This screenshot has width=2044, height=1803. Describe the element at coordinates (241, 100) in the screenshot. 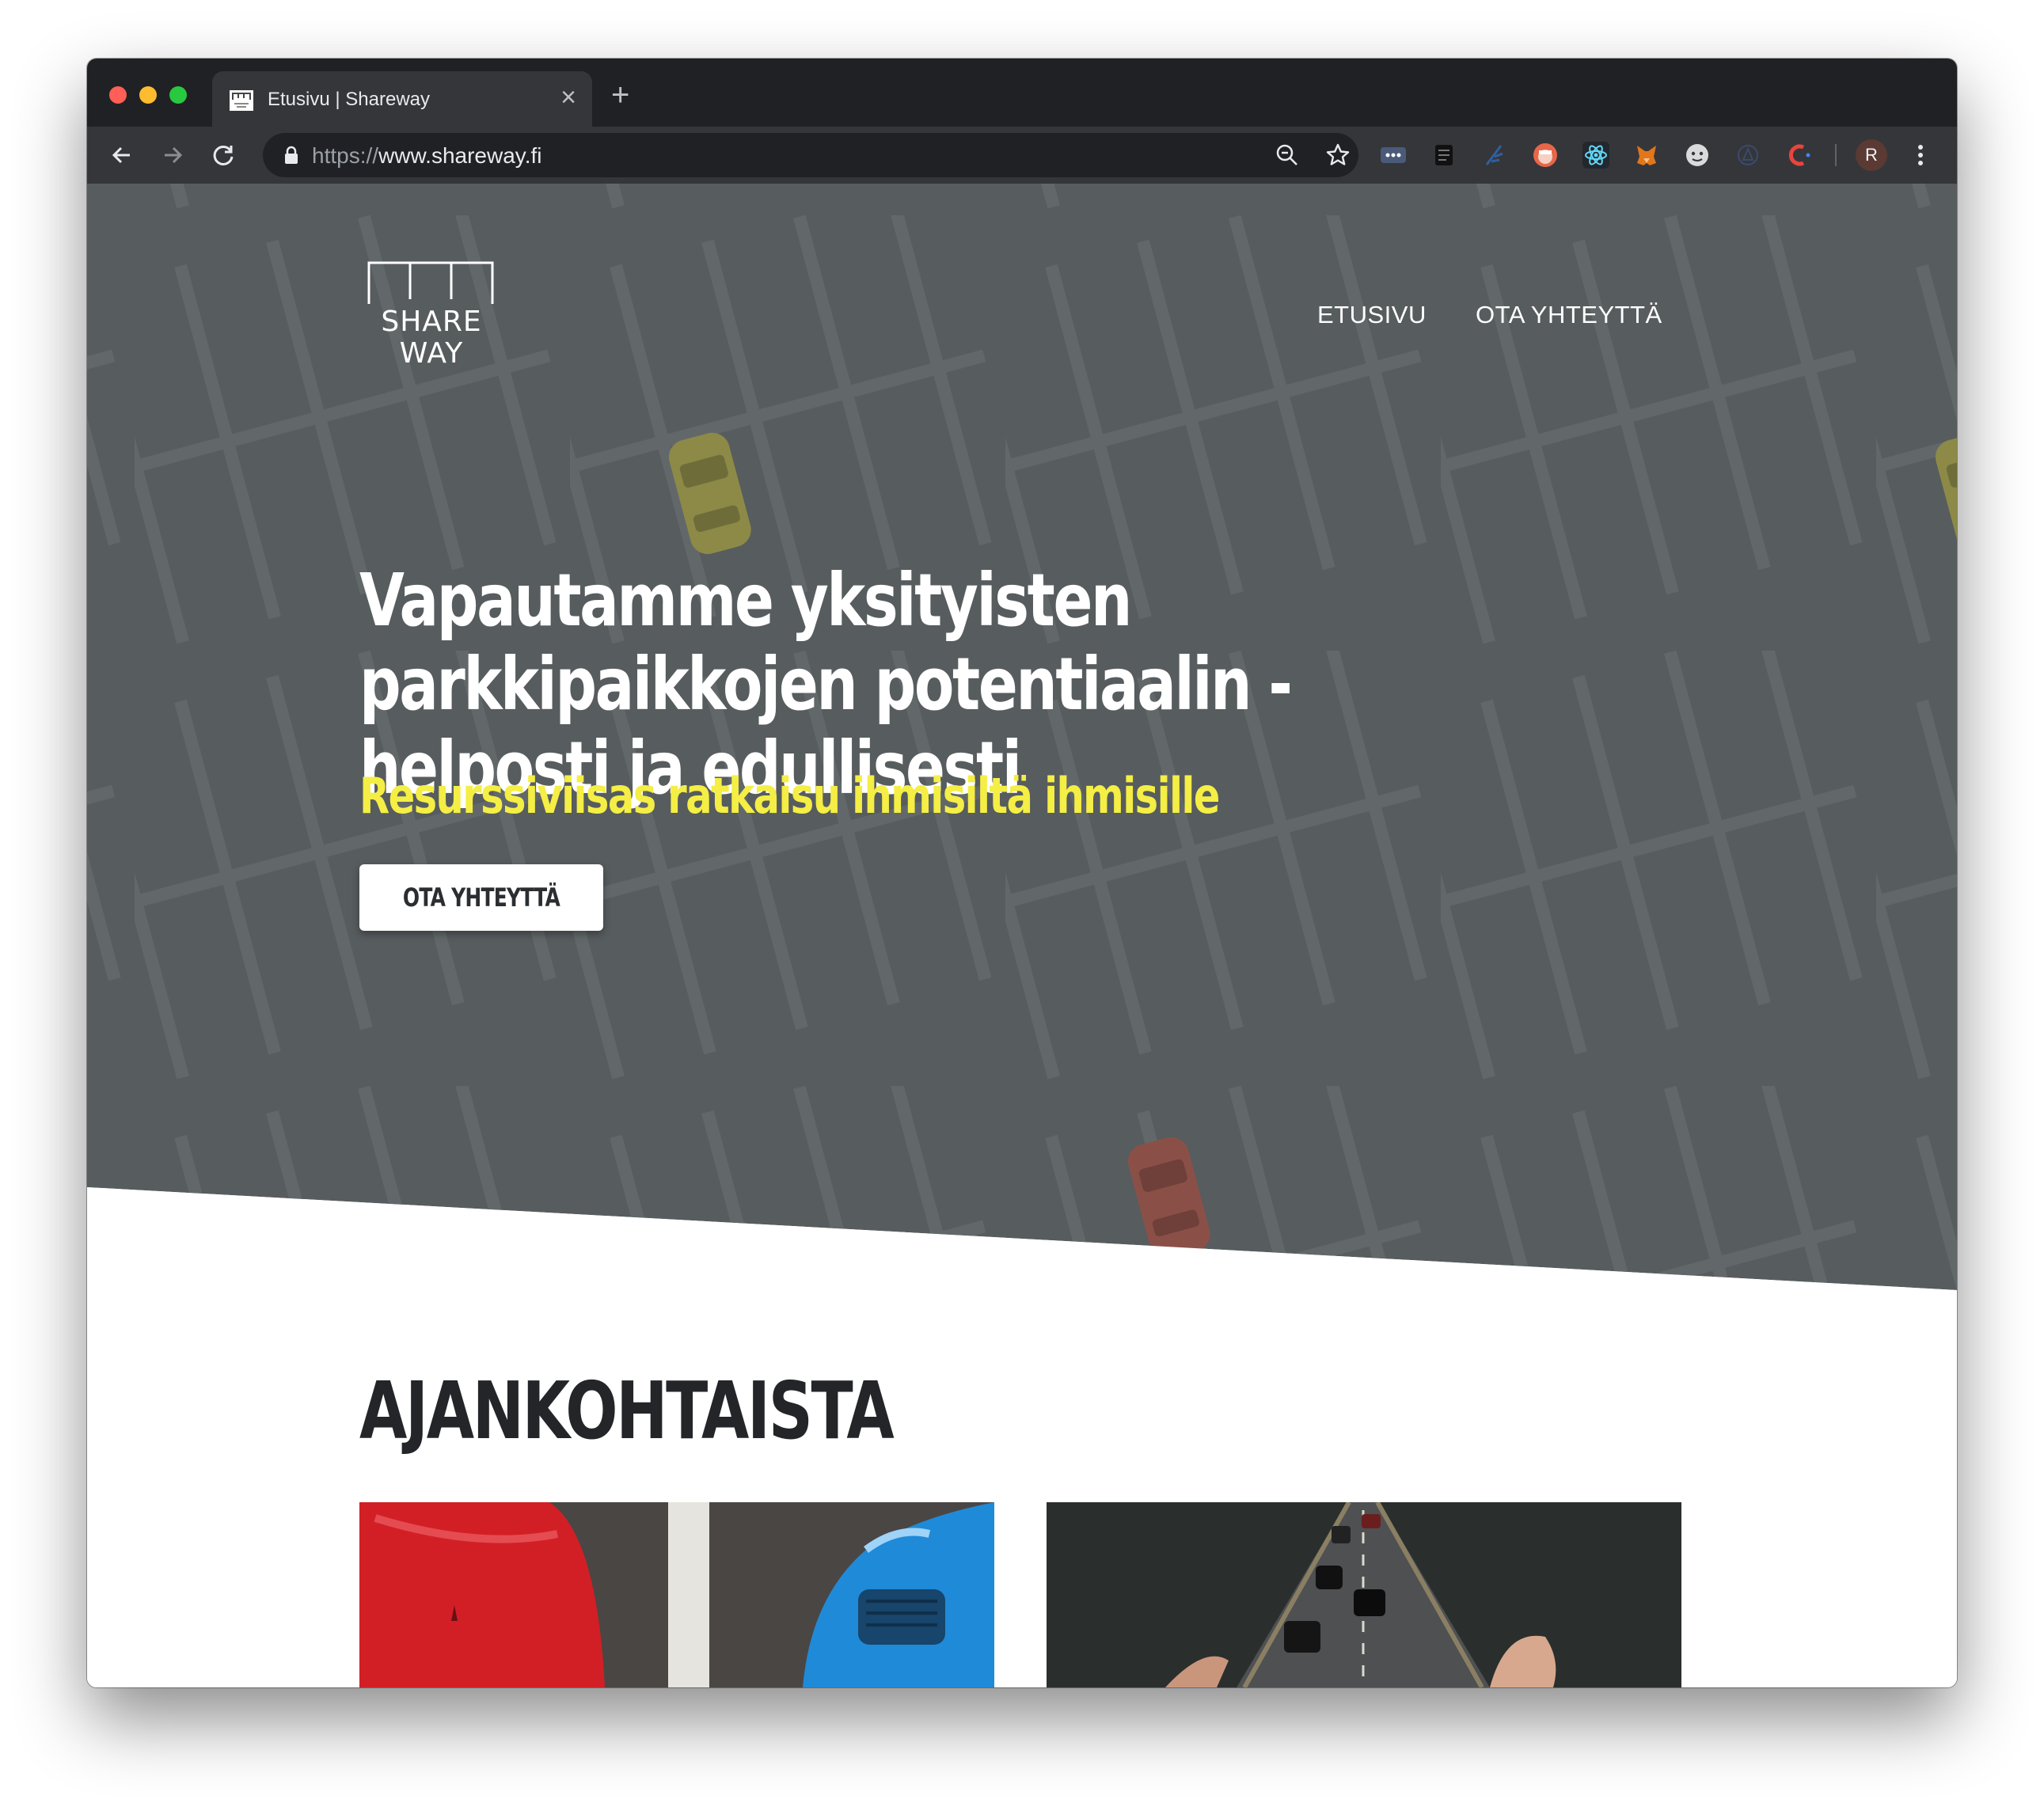

I see `shareway-favicon-icon` at that location.